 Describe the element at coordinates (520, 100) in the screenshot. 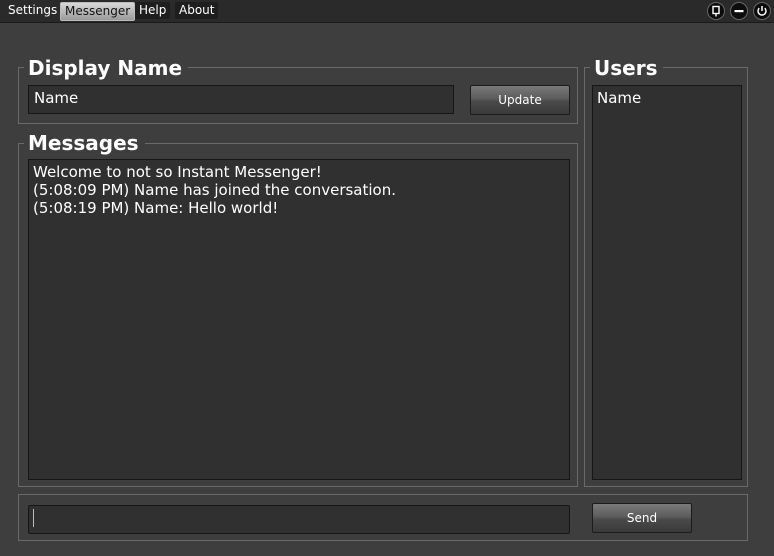

I see `update-button: Update` at that location.